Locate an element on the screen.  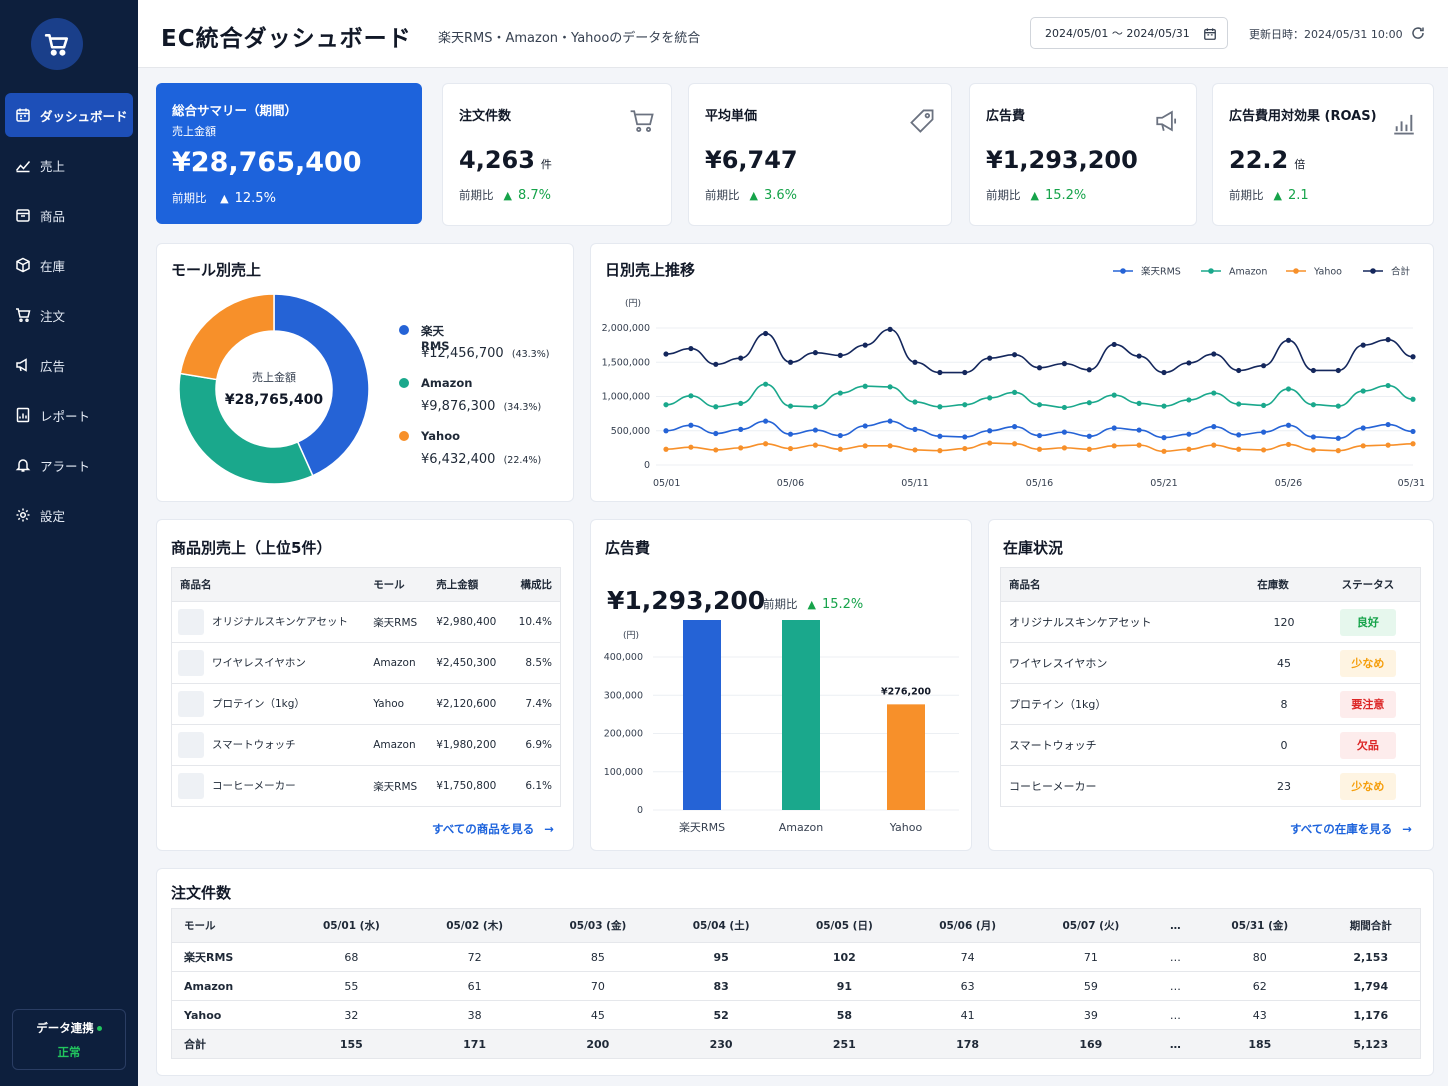
sidebar-item-sales: 売上 is located at coordinates (69, 165).